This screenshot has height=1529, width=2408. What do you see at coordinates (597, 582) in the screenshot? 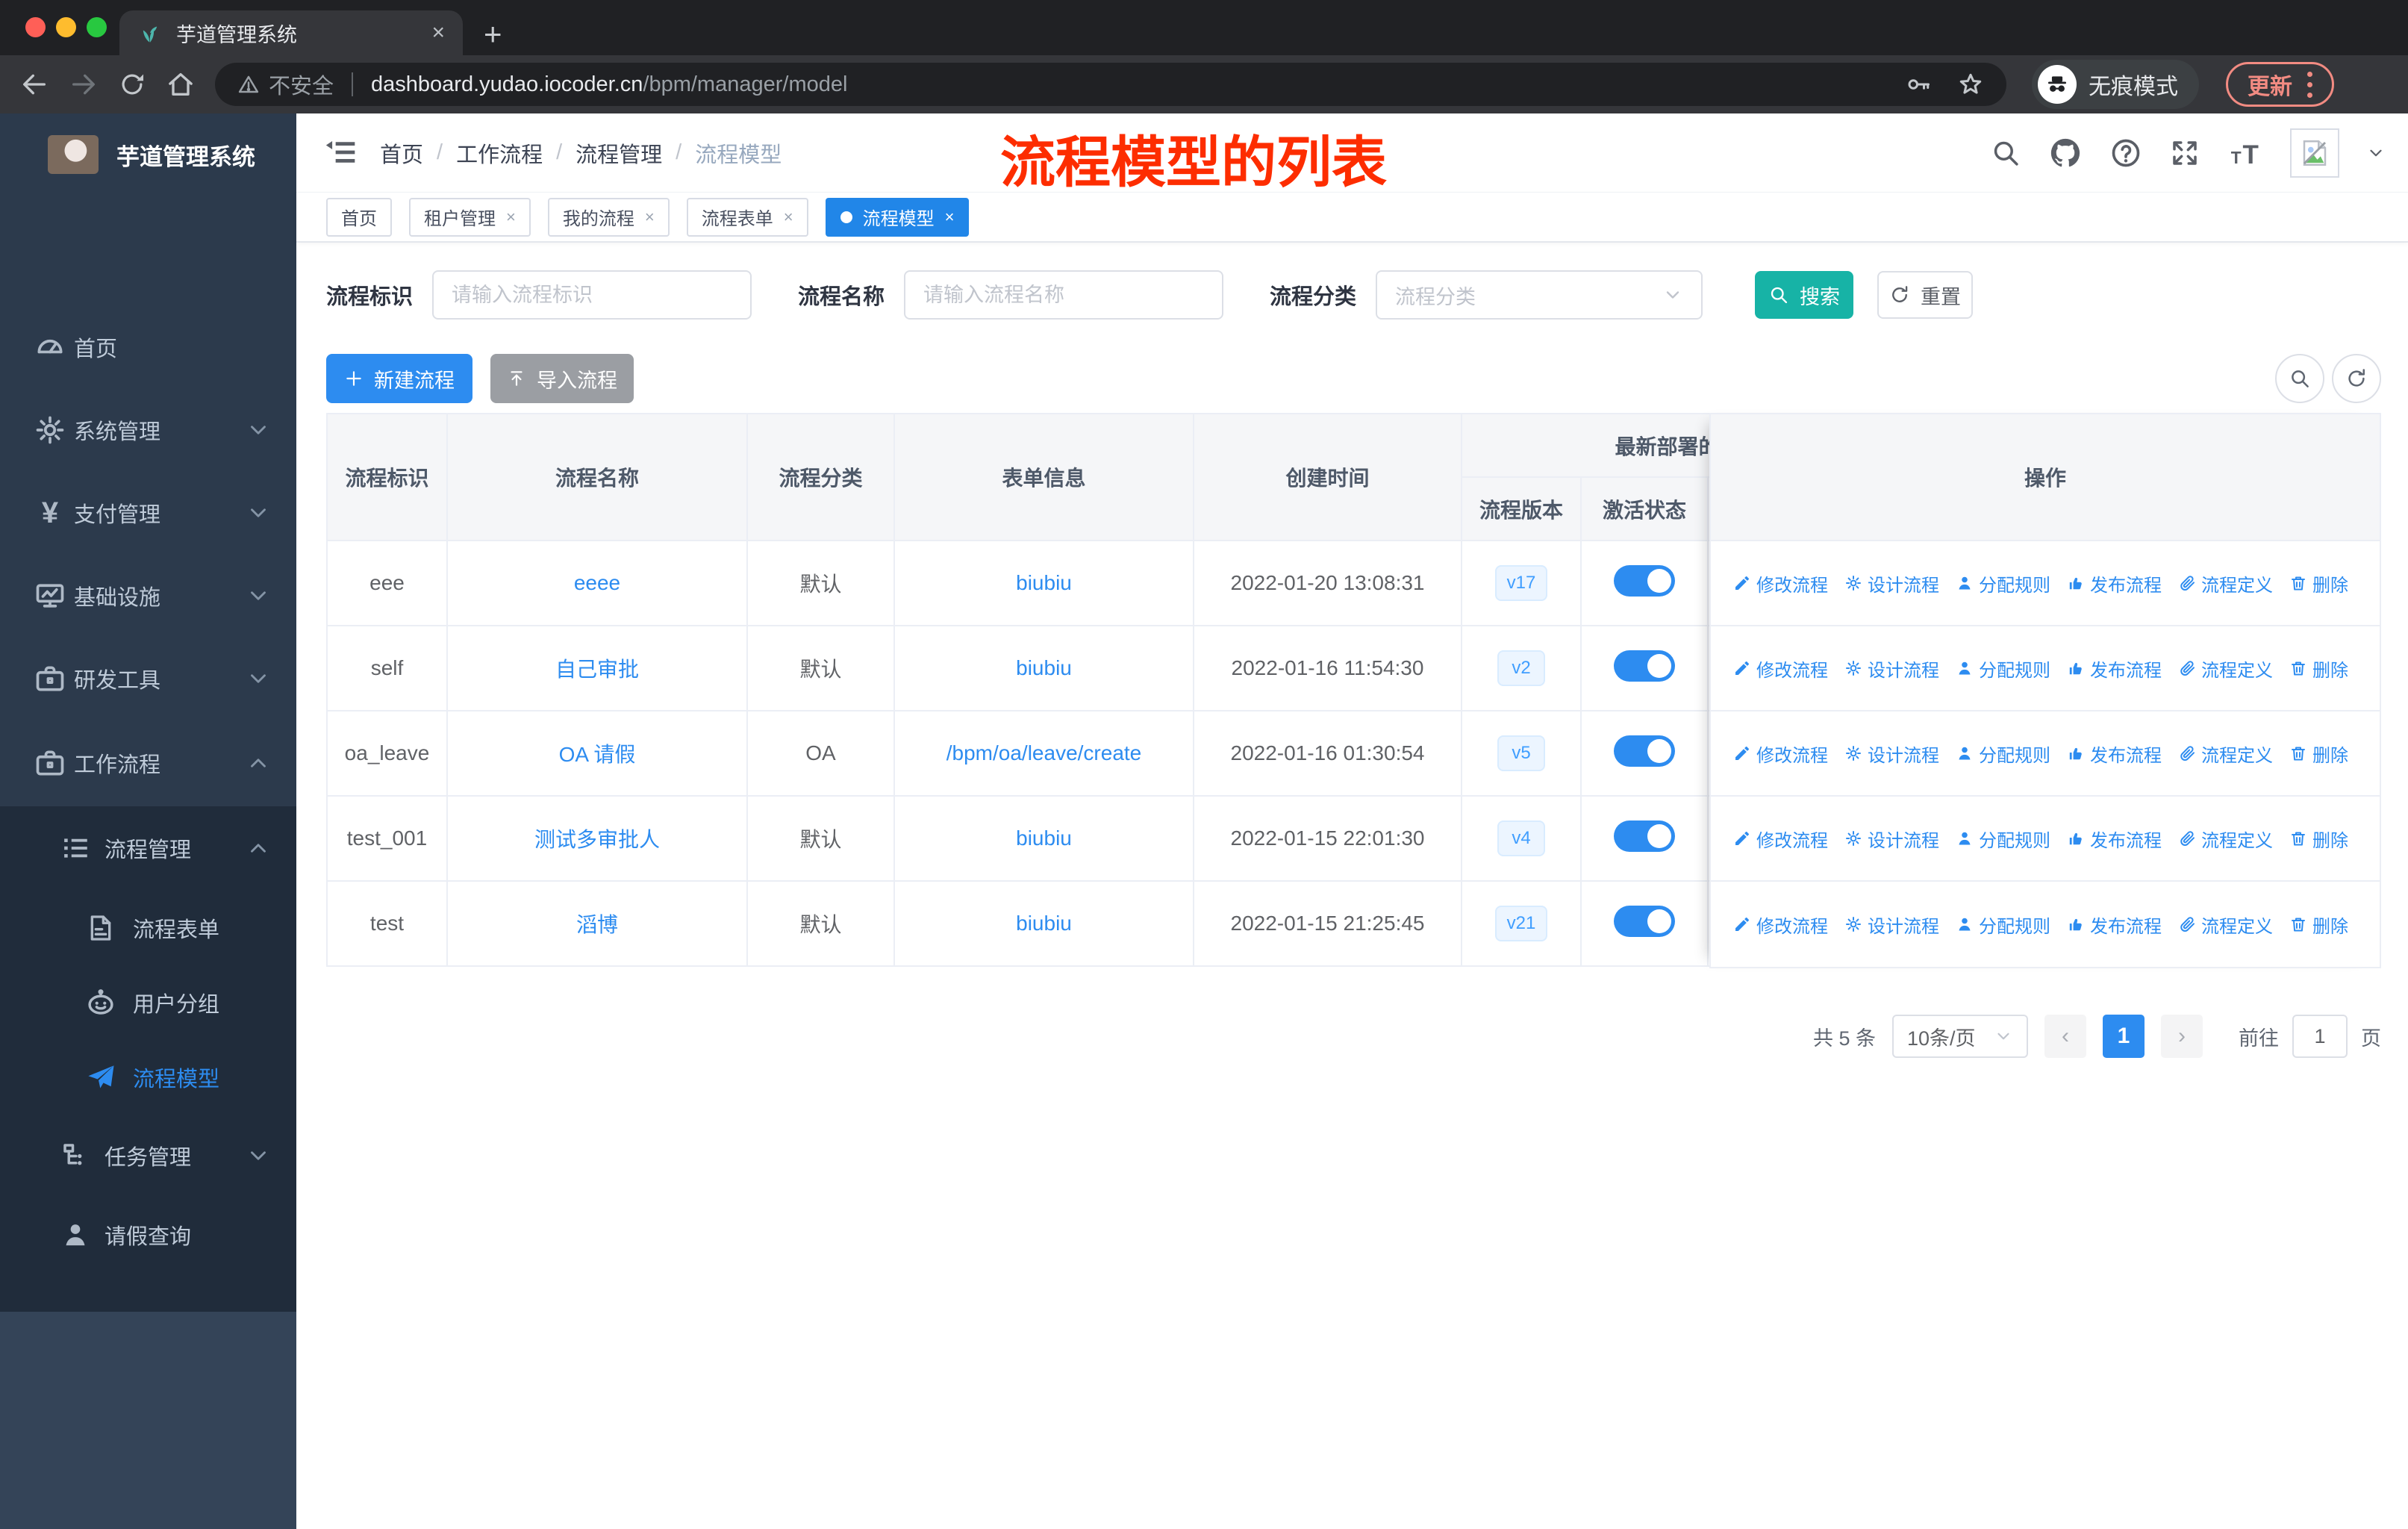
I see `process-name-link: eeee` at bounding box center [597, 582].